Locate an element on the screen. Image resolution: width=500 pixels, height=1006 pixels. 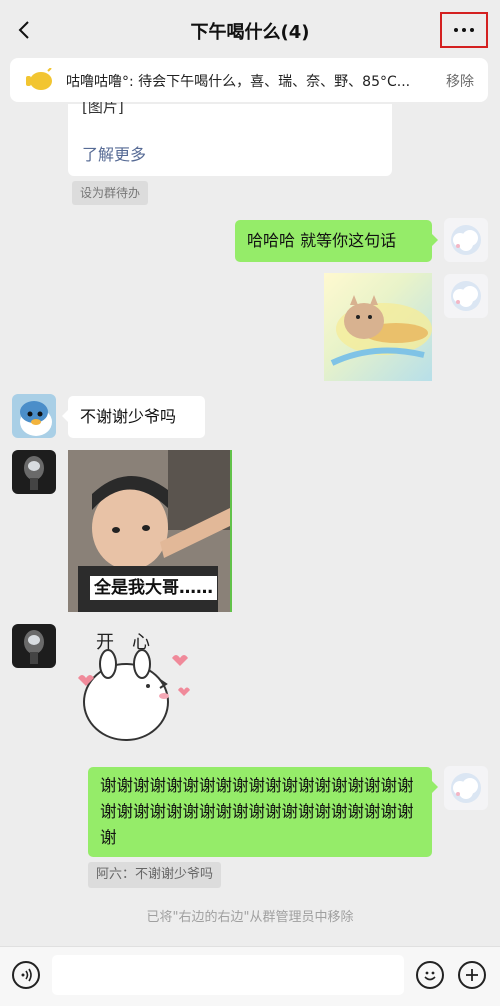
message-bubble-outgoing: 谢谢谢谢谢谢谢谢谢谢谢谢谢谢谢谢谢谢谢谢谢谢谢谢谢谢谢谢谢谢谢谢谢谢谢谢谢谢谢 is located at coordinates (263, 812).